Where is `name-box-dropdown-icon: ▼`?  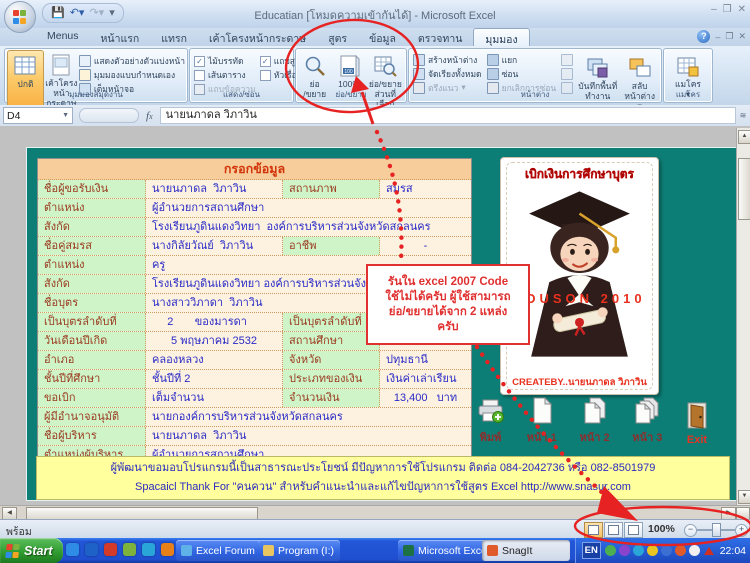
name-box-dropdown-icon: ▼ is located at coordinates (65, 115).